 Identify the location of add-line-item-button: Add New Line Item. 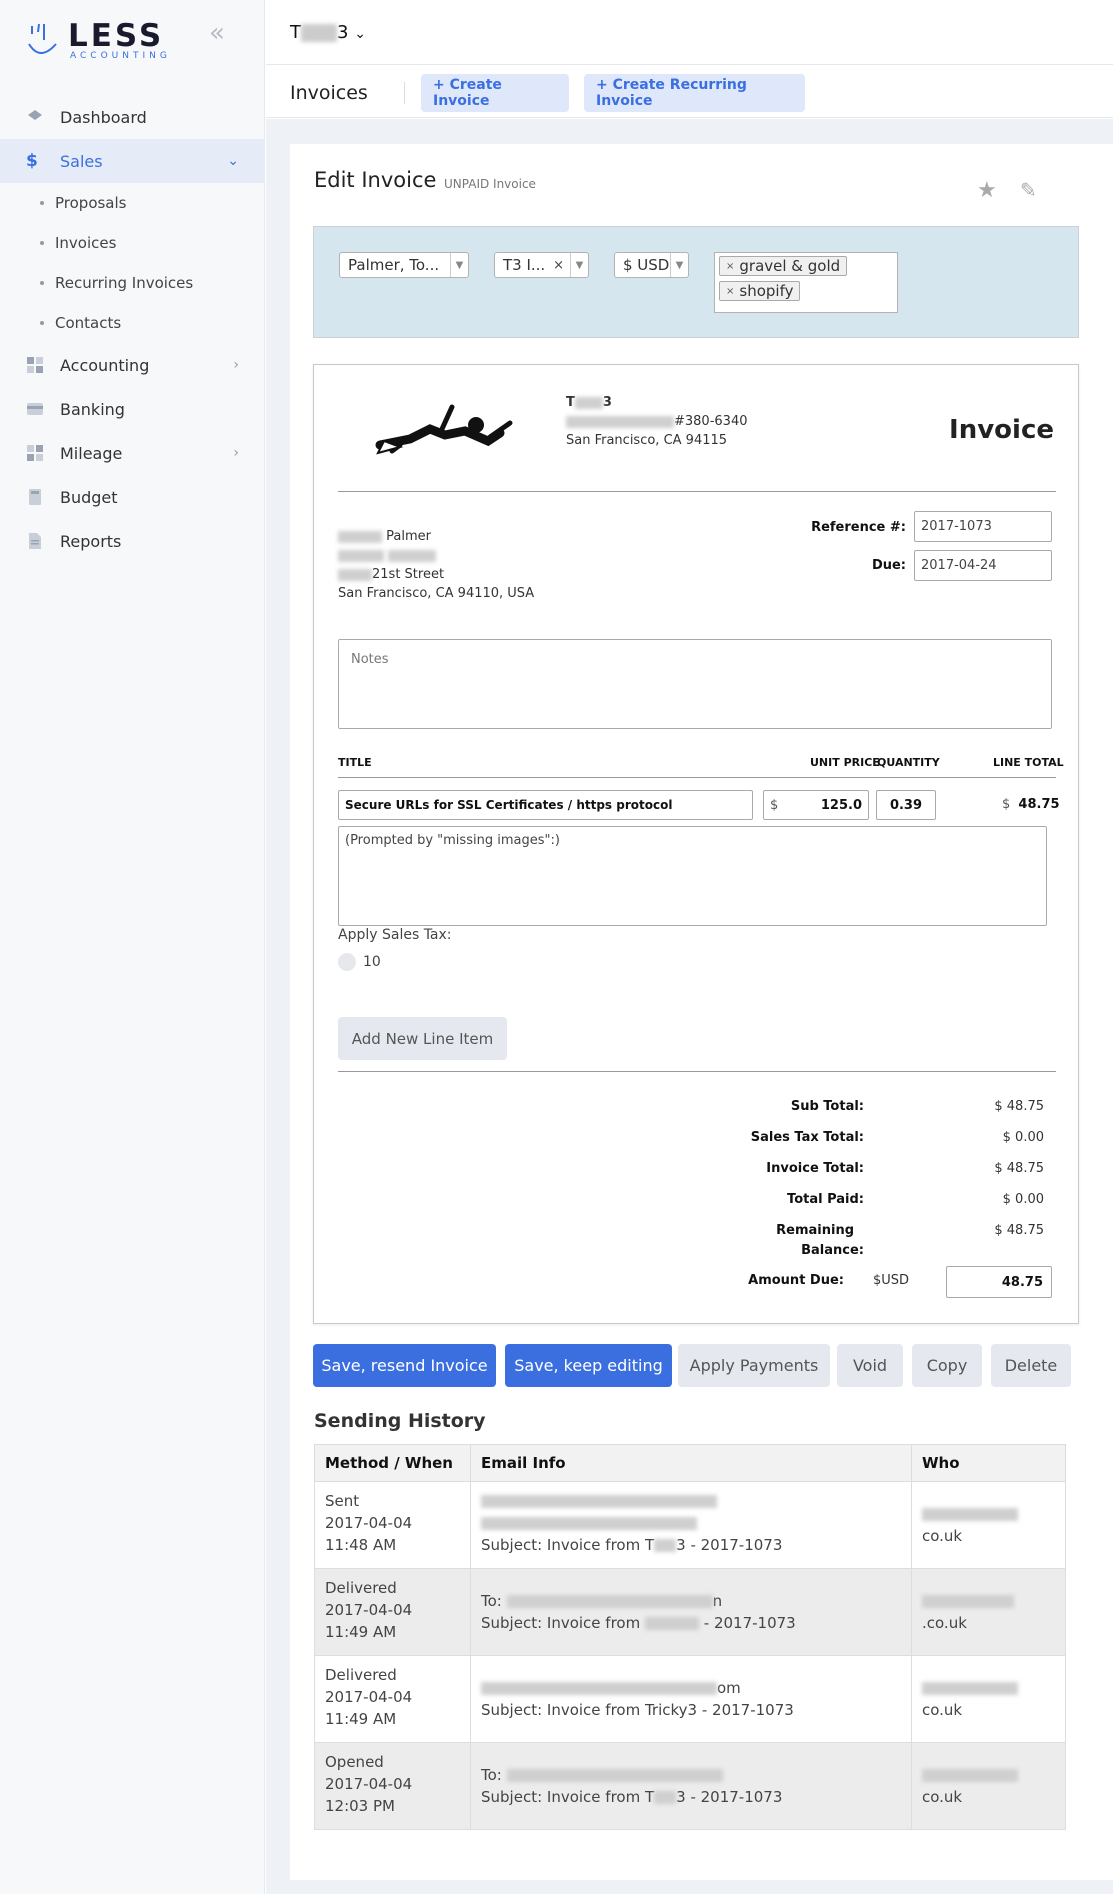
(422, 1038).